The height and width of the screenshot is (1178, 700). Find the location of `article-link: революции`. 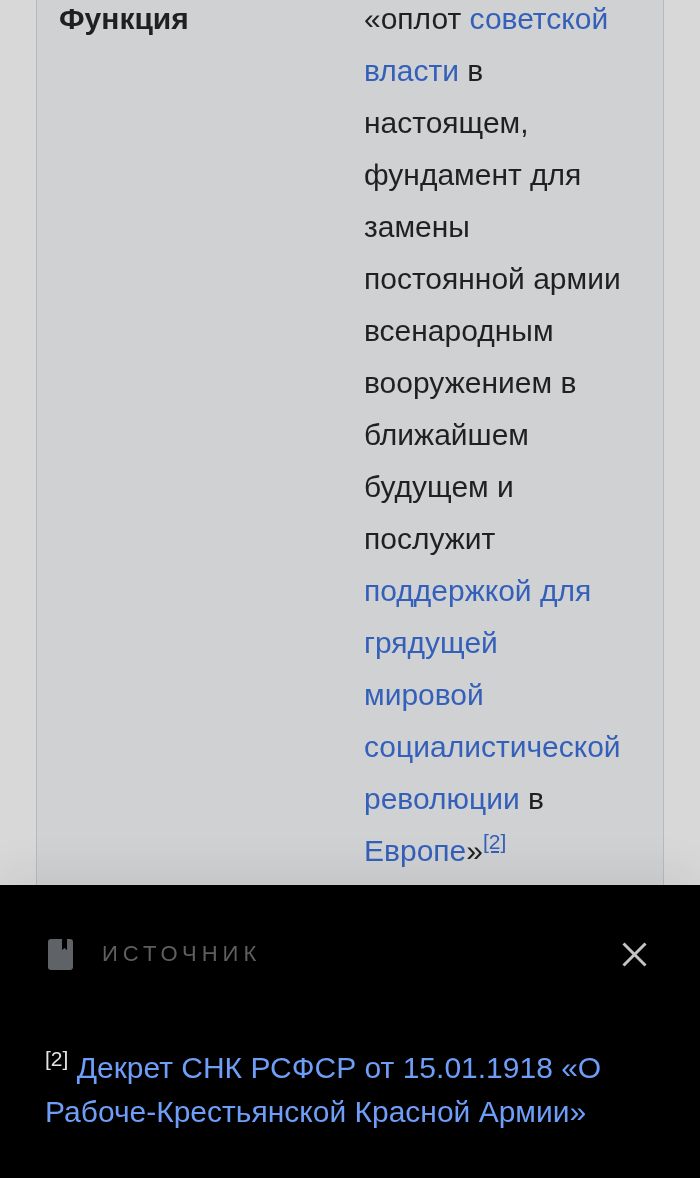

article-link: революции is located at coordinates (442, 798).